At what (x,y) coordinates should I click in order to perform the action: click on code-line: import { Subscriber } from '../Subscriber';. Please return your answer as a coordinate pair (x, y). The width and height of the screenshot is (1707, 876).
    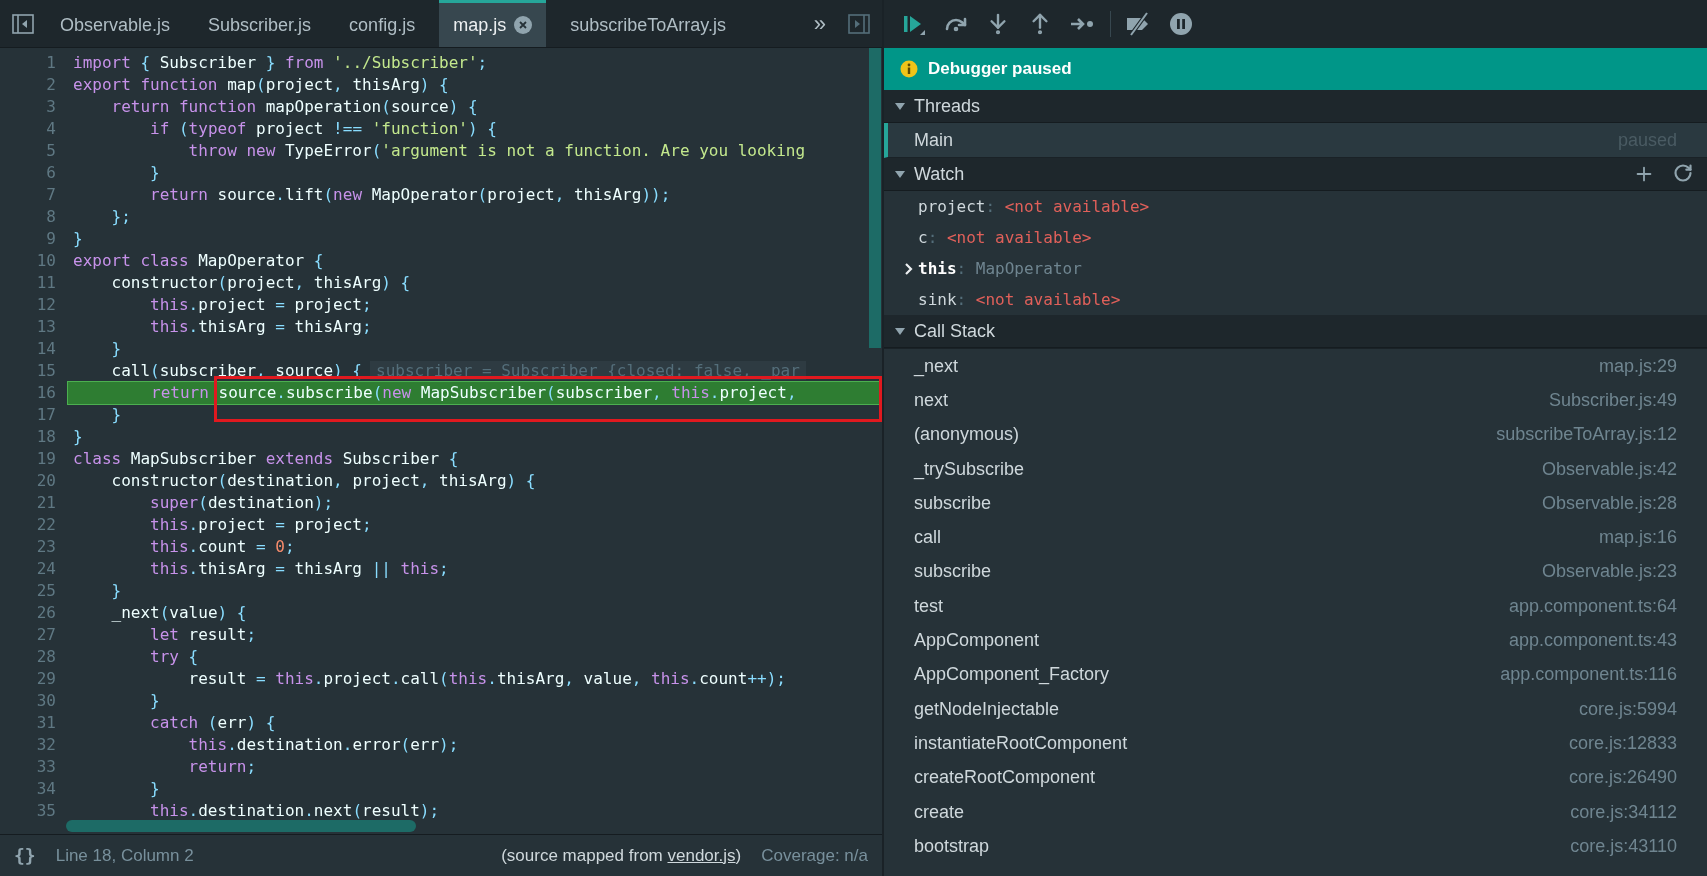
    Looking at the image, I should click on (280, 63).